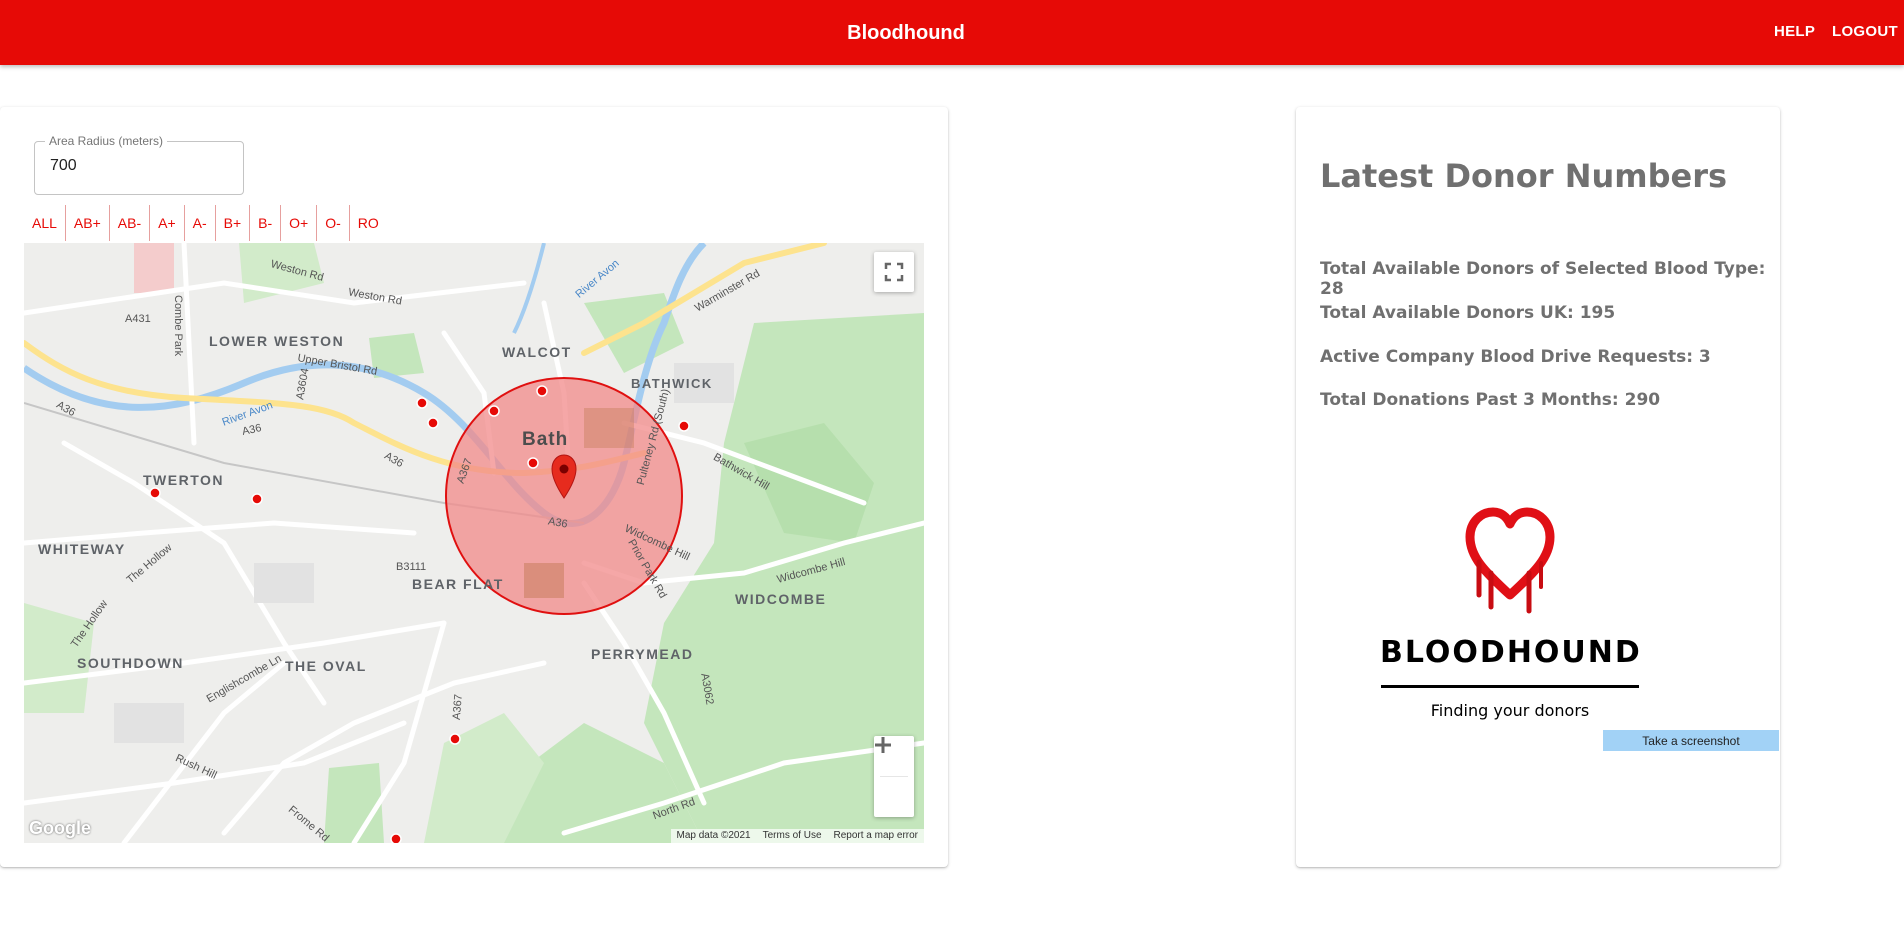 Image resolution: width=1904 pixels, height=950 pixels. I want to click on filter-all-button: ALL, so click(45, 223).